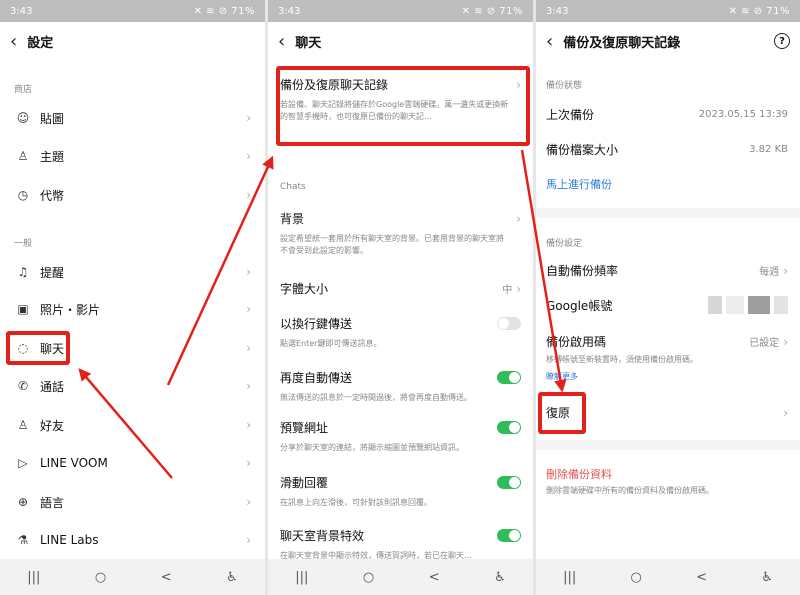 The height and width of the screenshot is (595, 800). Describe the element at coordinates (69, 540) in the screenshot. I see `general-label-7: LINE Labs` at that location.